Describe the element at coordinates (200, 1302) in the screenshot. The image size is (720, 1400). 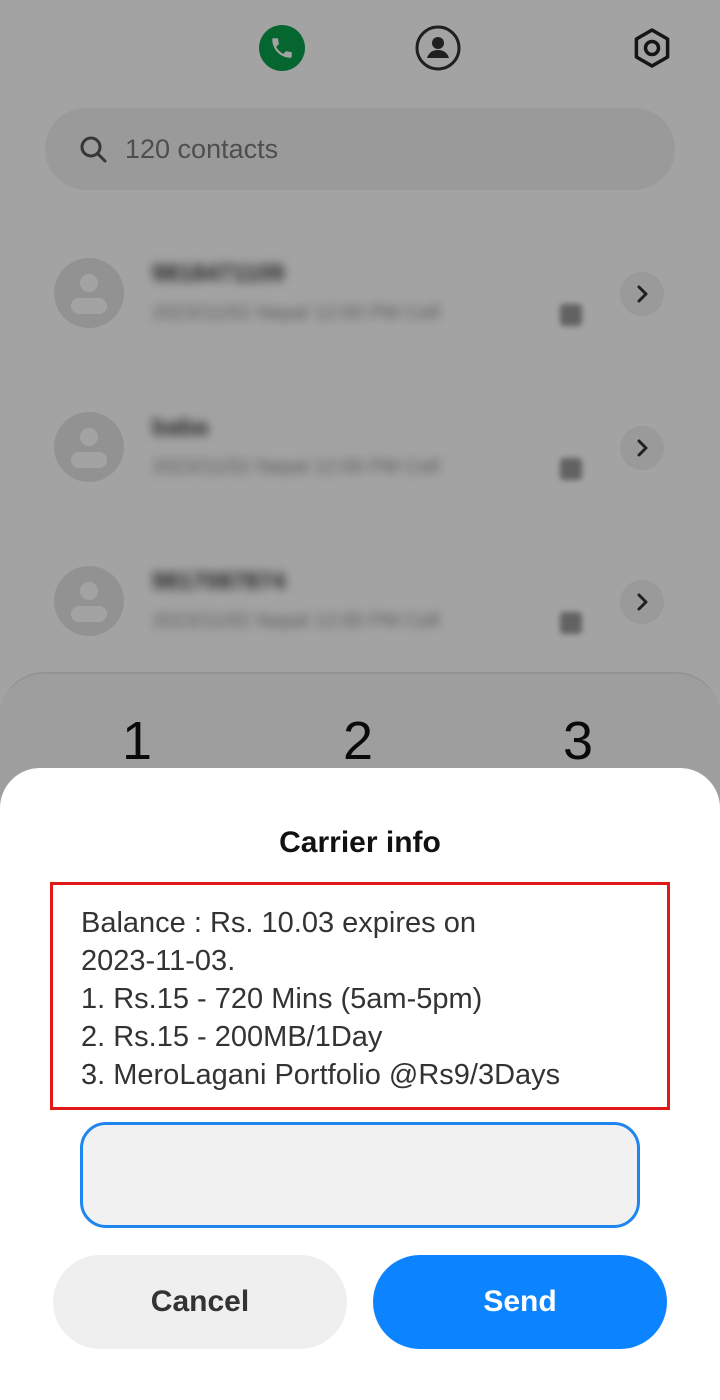
I see `cancel-button: Cancel` at that location.